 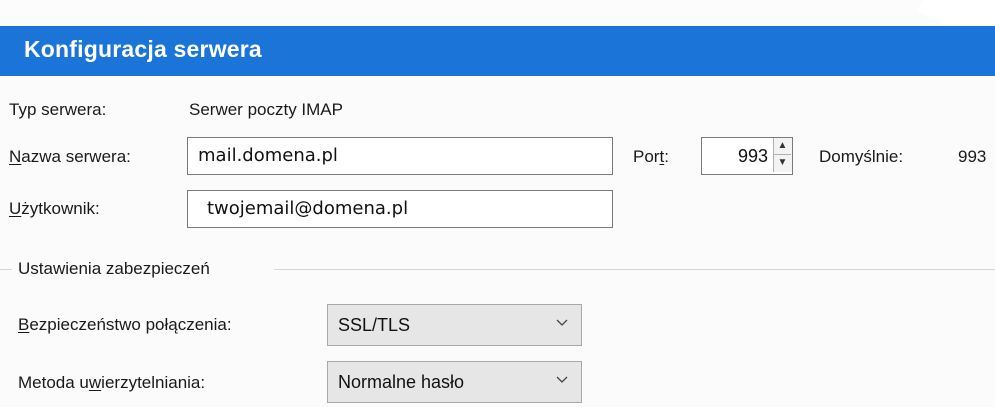 What do you see at coordinates (125, 324) in the screenshot?
I see `connection-security-label: Bezpieczeństwo połączenia:` at bounding box center [125, 324].